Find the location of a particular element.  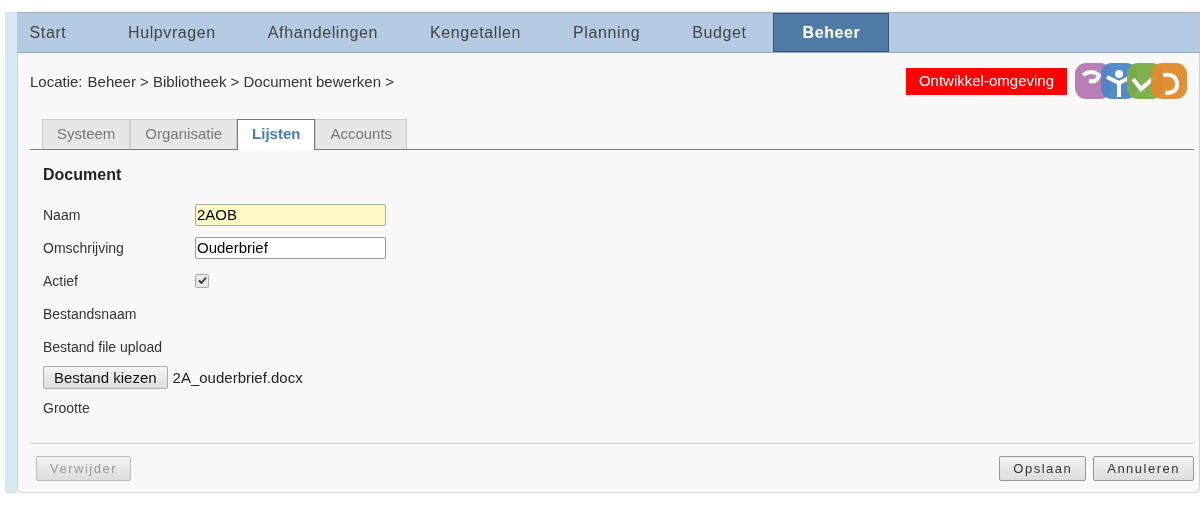

nav-tab: Hulpvragen is located at coordinates (172, 32).